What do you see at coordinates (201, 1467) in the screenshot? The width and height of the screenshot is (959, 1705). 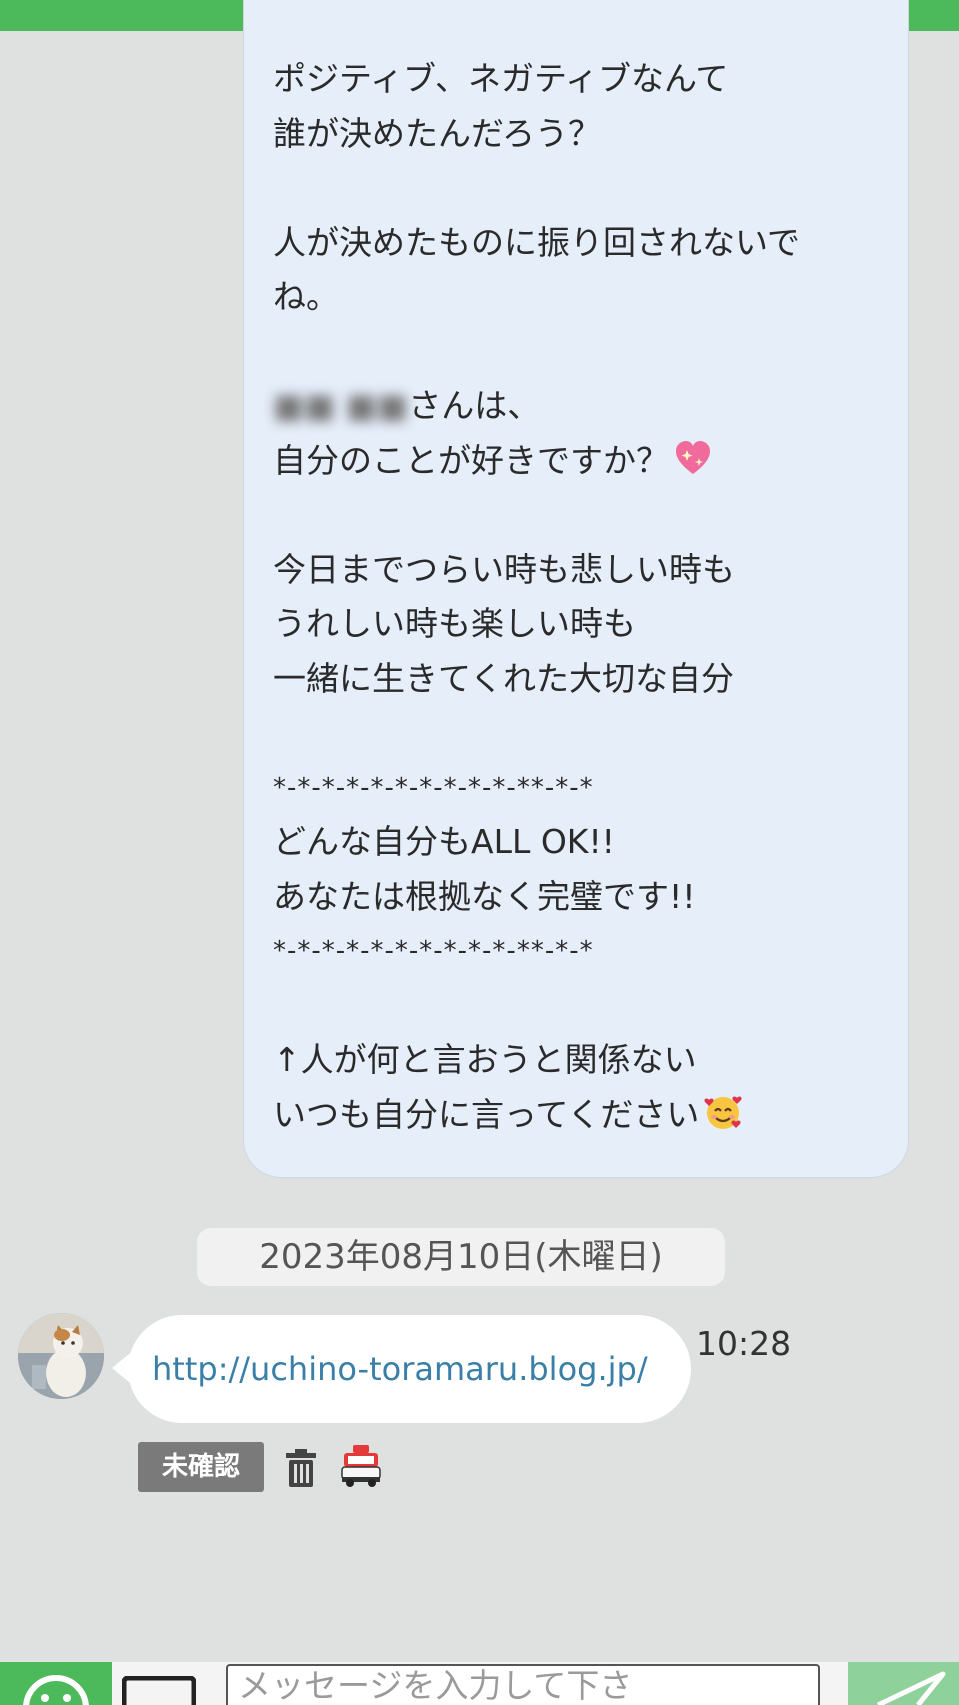 I see `unread-status-badge: 未確認` at bounding box center [201, 1467].